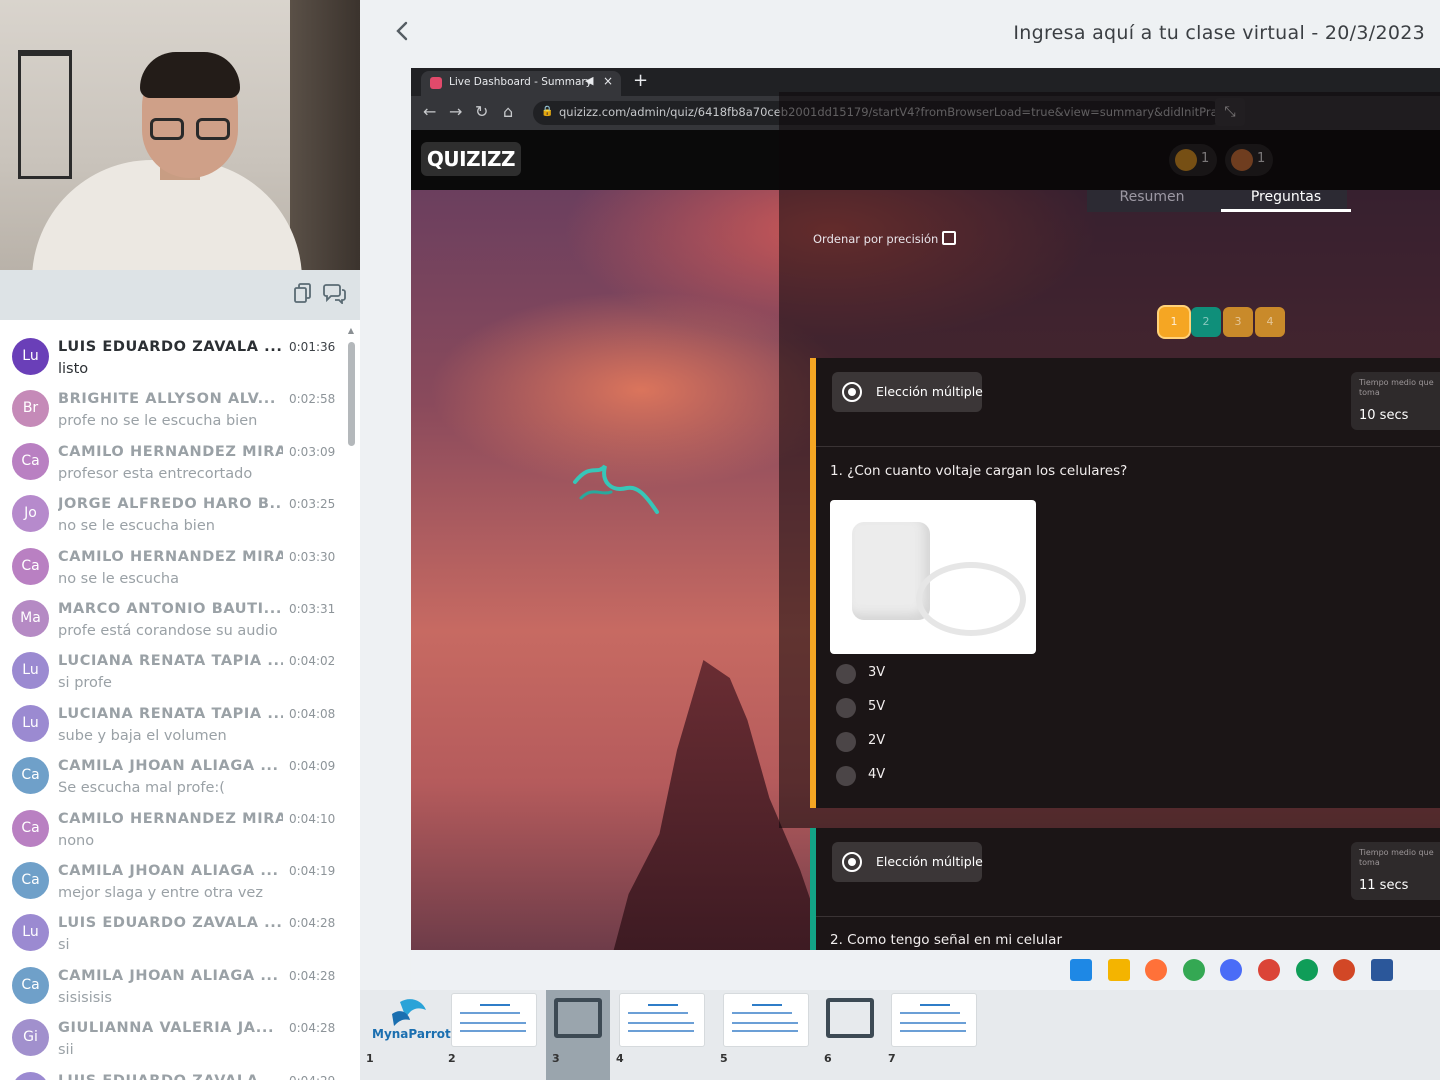 This screenshot has height=1080, width=1440. What do you see at coordinates (620, 1058) in the screenshot?
I see `slide-number: 4` at bounding box center [620, 1058].